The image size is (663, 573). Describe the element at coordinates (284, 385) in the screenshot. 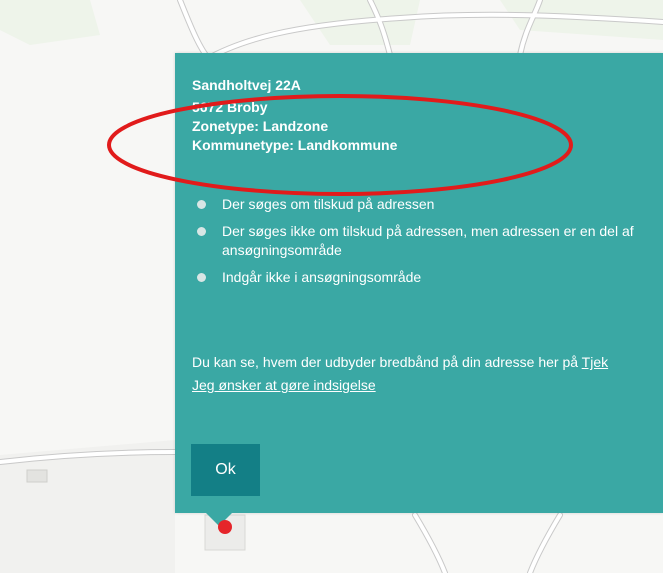

I see `objection-link: Jeg ønsker at gøre indsigelse` at that location.